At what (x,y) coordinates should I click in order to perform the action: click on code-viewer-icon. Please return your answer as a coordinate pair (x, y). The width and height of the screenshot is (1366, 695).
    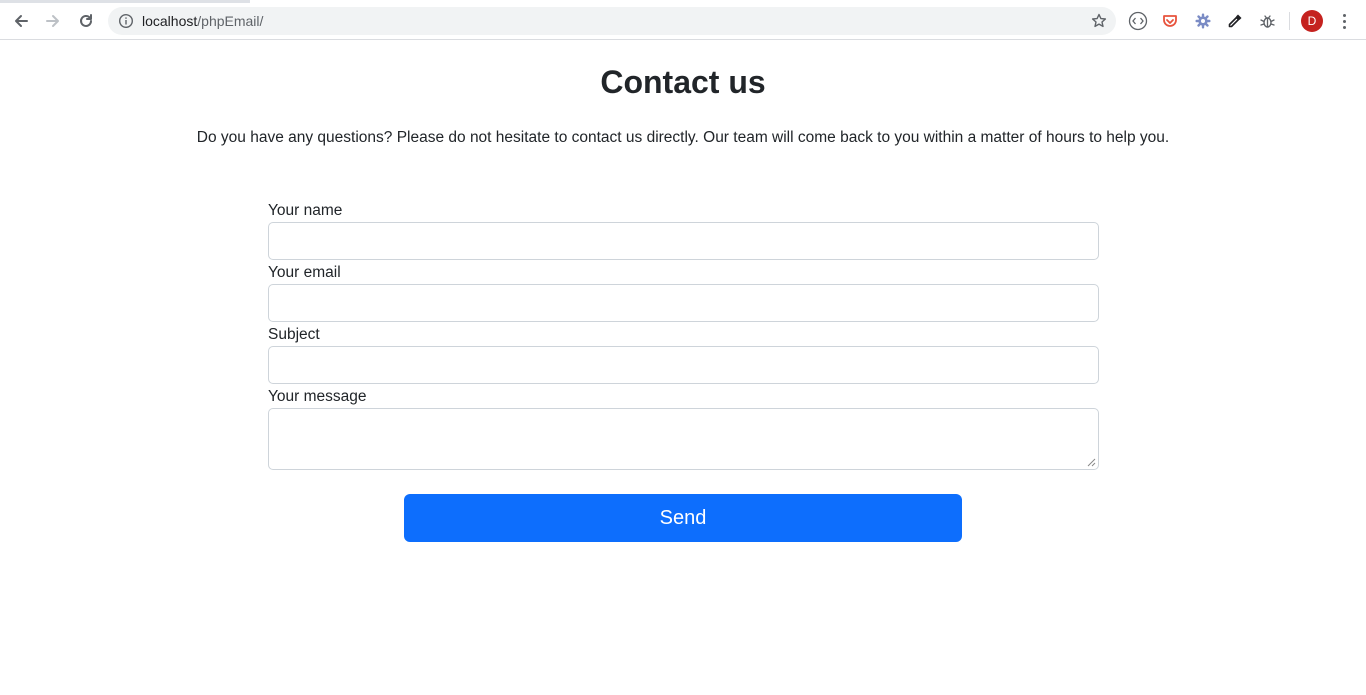
    Looking at the image, I should click on (1138, 21).